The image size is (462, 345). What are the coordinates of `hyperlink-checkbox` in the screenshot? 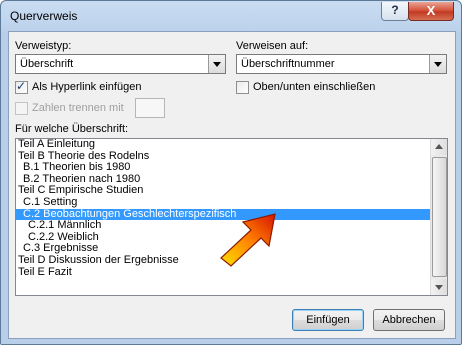 It's located at (21, 86).